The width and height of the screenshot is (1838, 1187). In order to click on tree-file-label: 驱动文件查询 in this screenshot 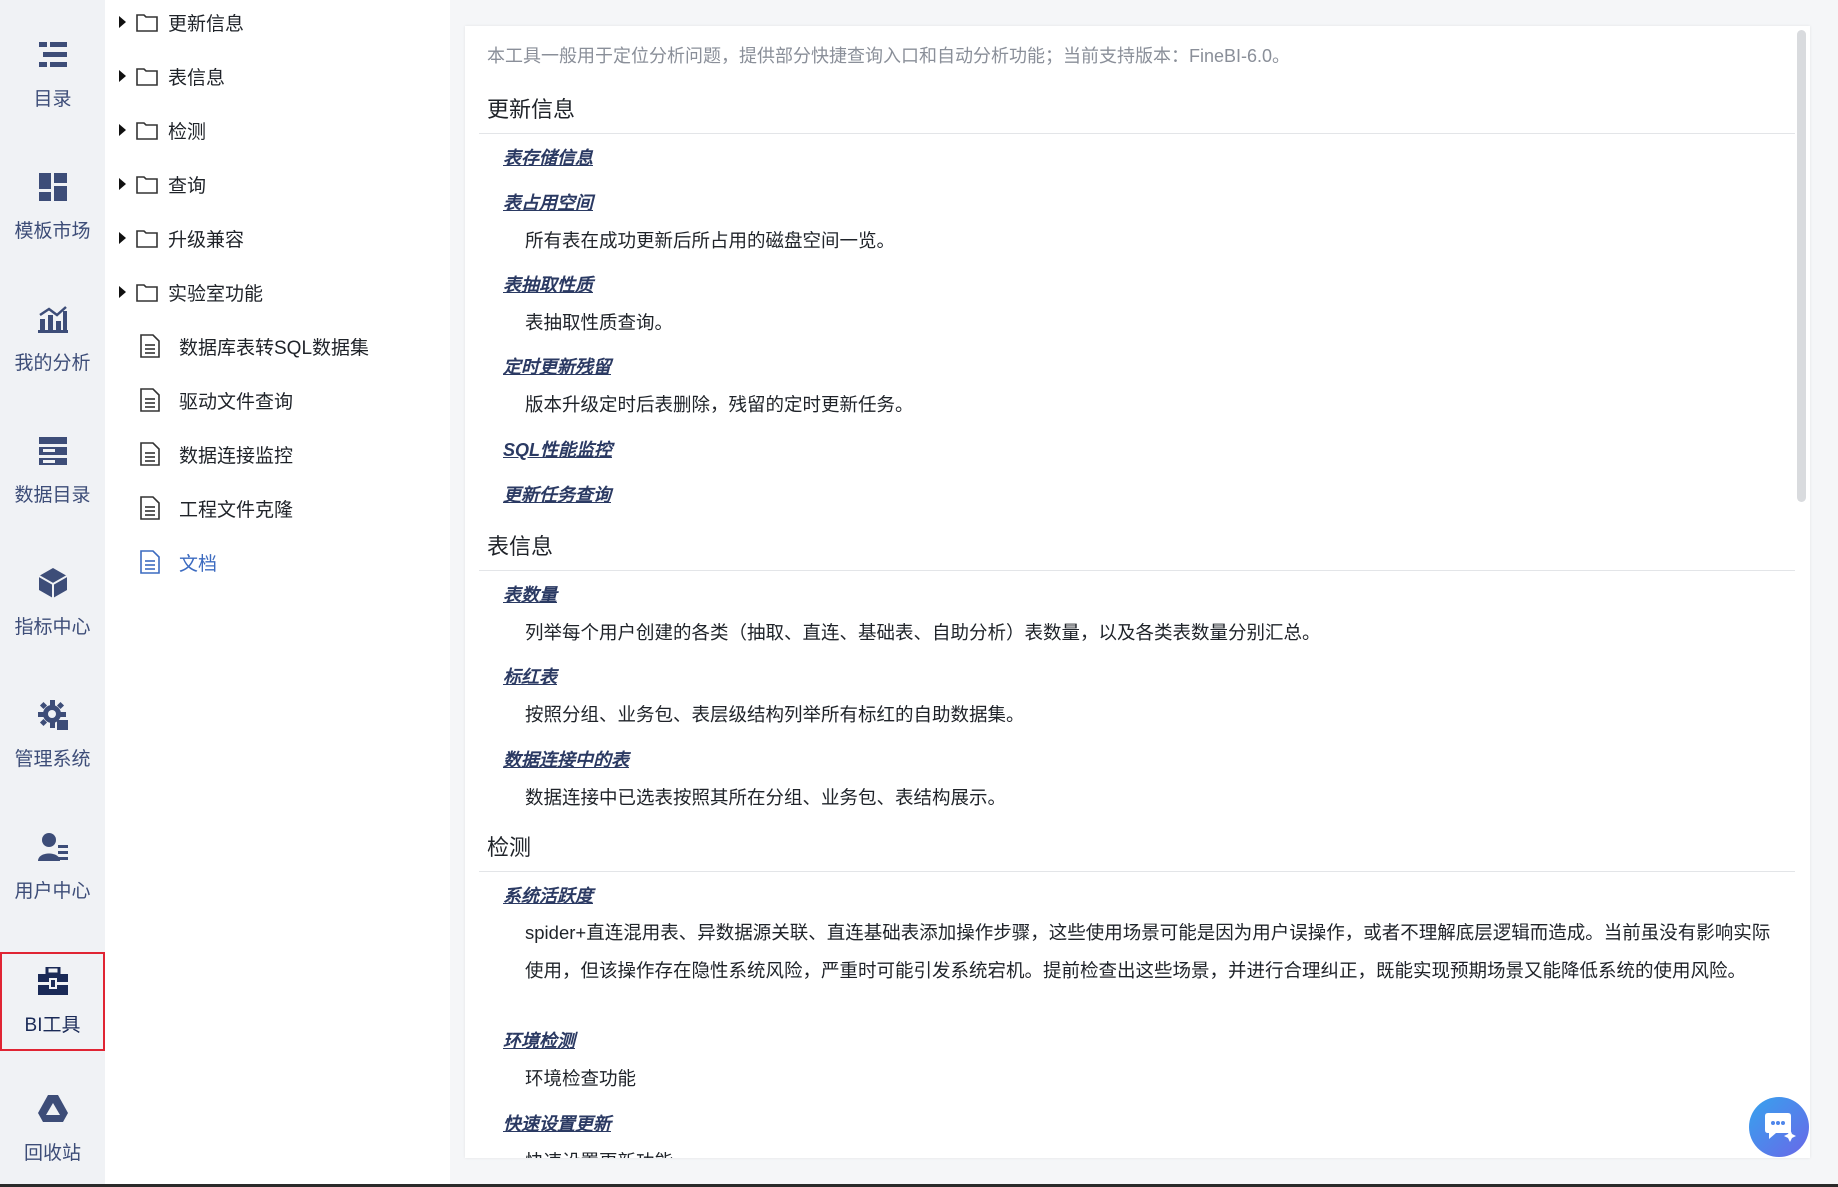, I will do `click(236, 402)`.